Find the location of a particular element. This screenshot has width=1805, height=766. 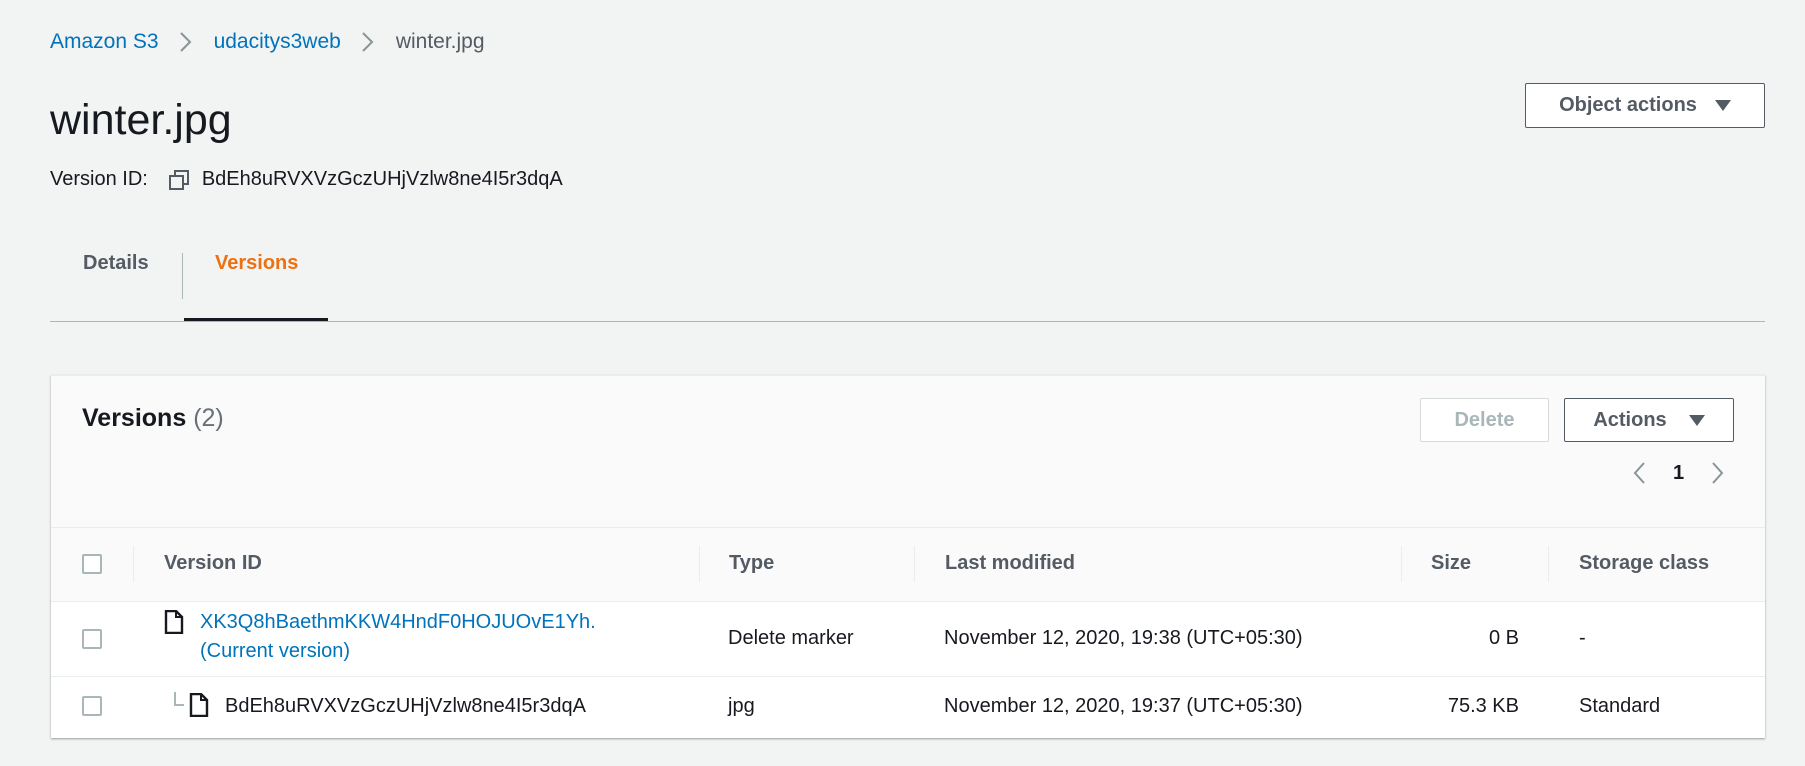

copy-icon is located at coordinates (179, 180).